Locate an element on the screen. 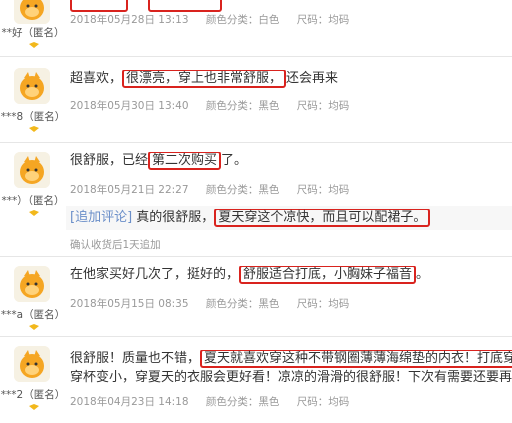 The height and width of the screenshot is (423, 512). content-text: 了。 is located at coordinates (234, 160).